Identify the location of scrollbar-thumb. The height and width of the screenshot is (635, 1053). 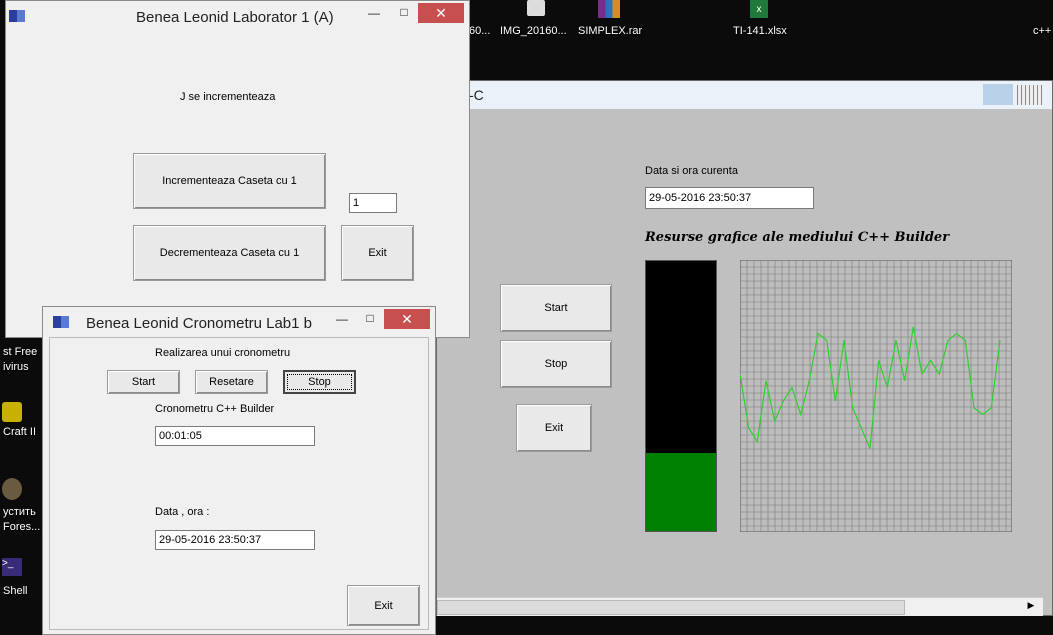
(671, 607).